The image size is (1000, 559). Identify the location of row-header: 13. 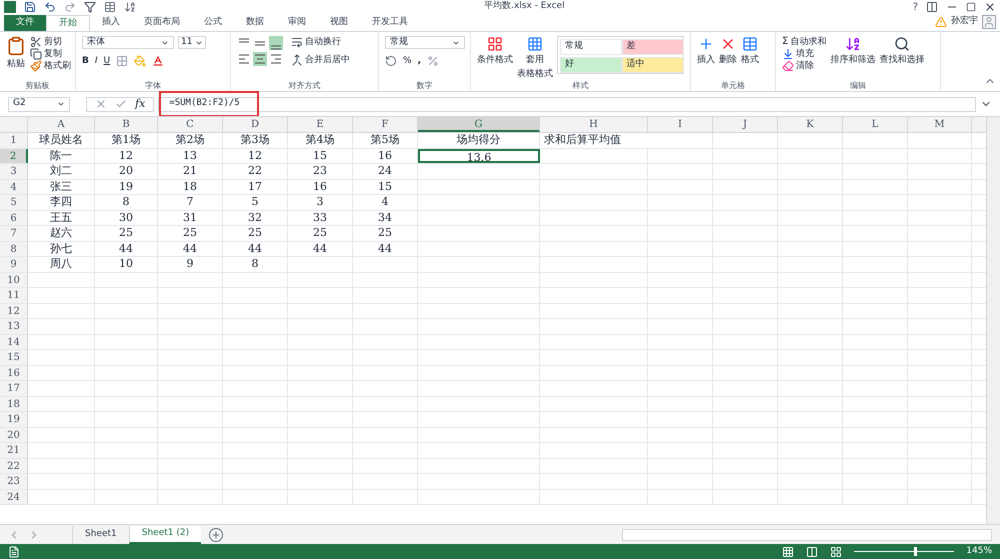
(14, 326).